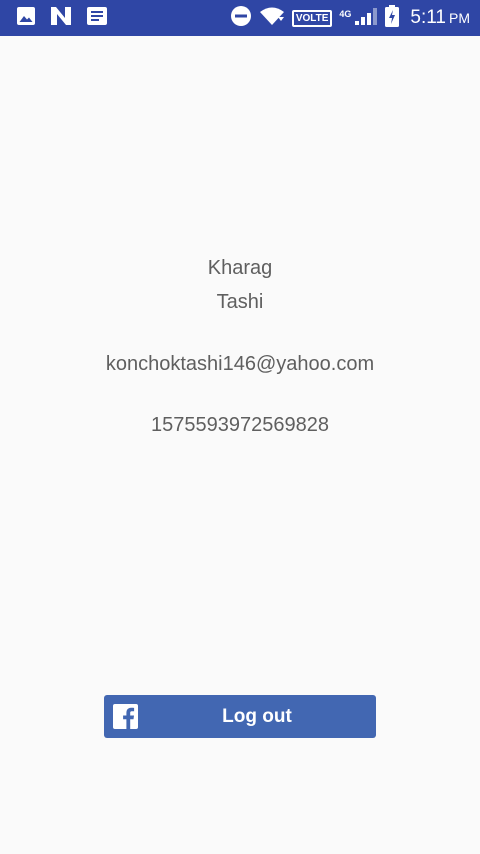 This screenshot has width=480, height=854. What do you see at coordinates (240, 425) in the screenshot?
I see `user-id-text: 1575593972569828` at bounding box center [240, 425].